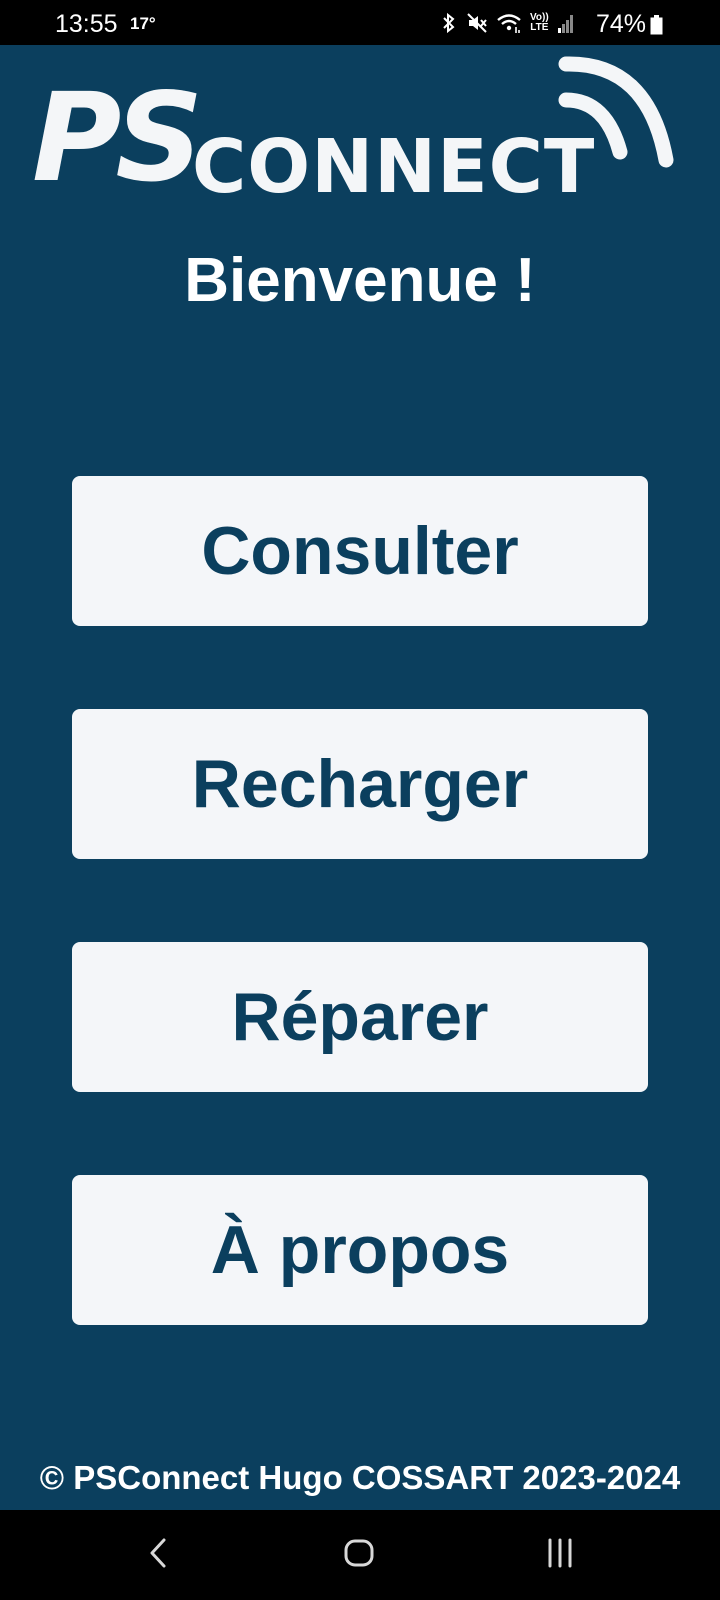 The height and width of the screenshot is (1600, 720). I want to click on consult-button: Consulter, so click(360, 551).